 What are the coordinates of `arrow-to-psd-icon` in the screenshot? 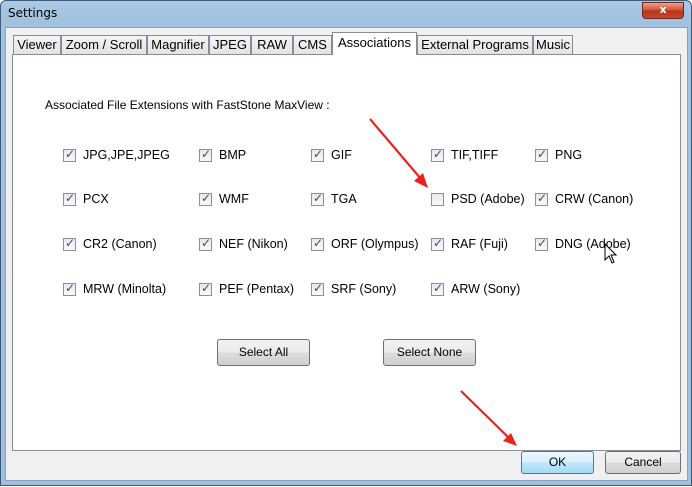 It's located at (398, 153).